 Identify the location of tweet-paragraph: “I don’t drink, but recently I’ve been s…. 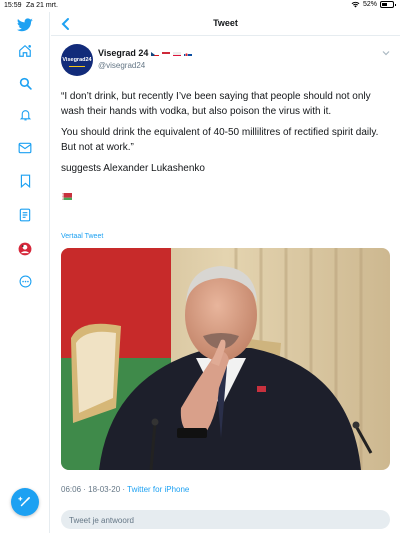
(216, 104).